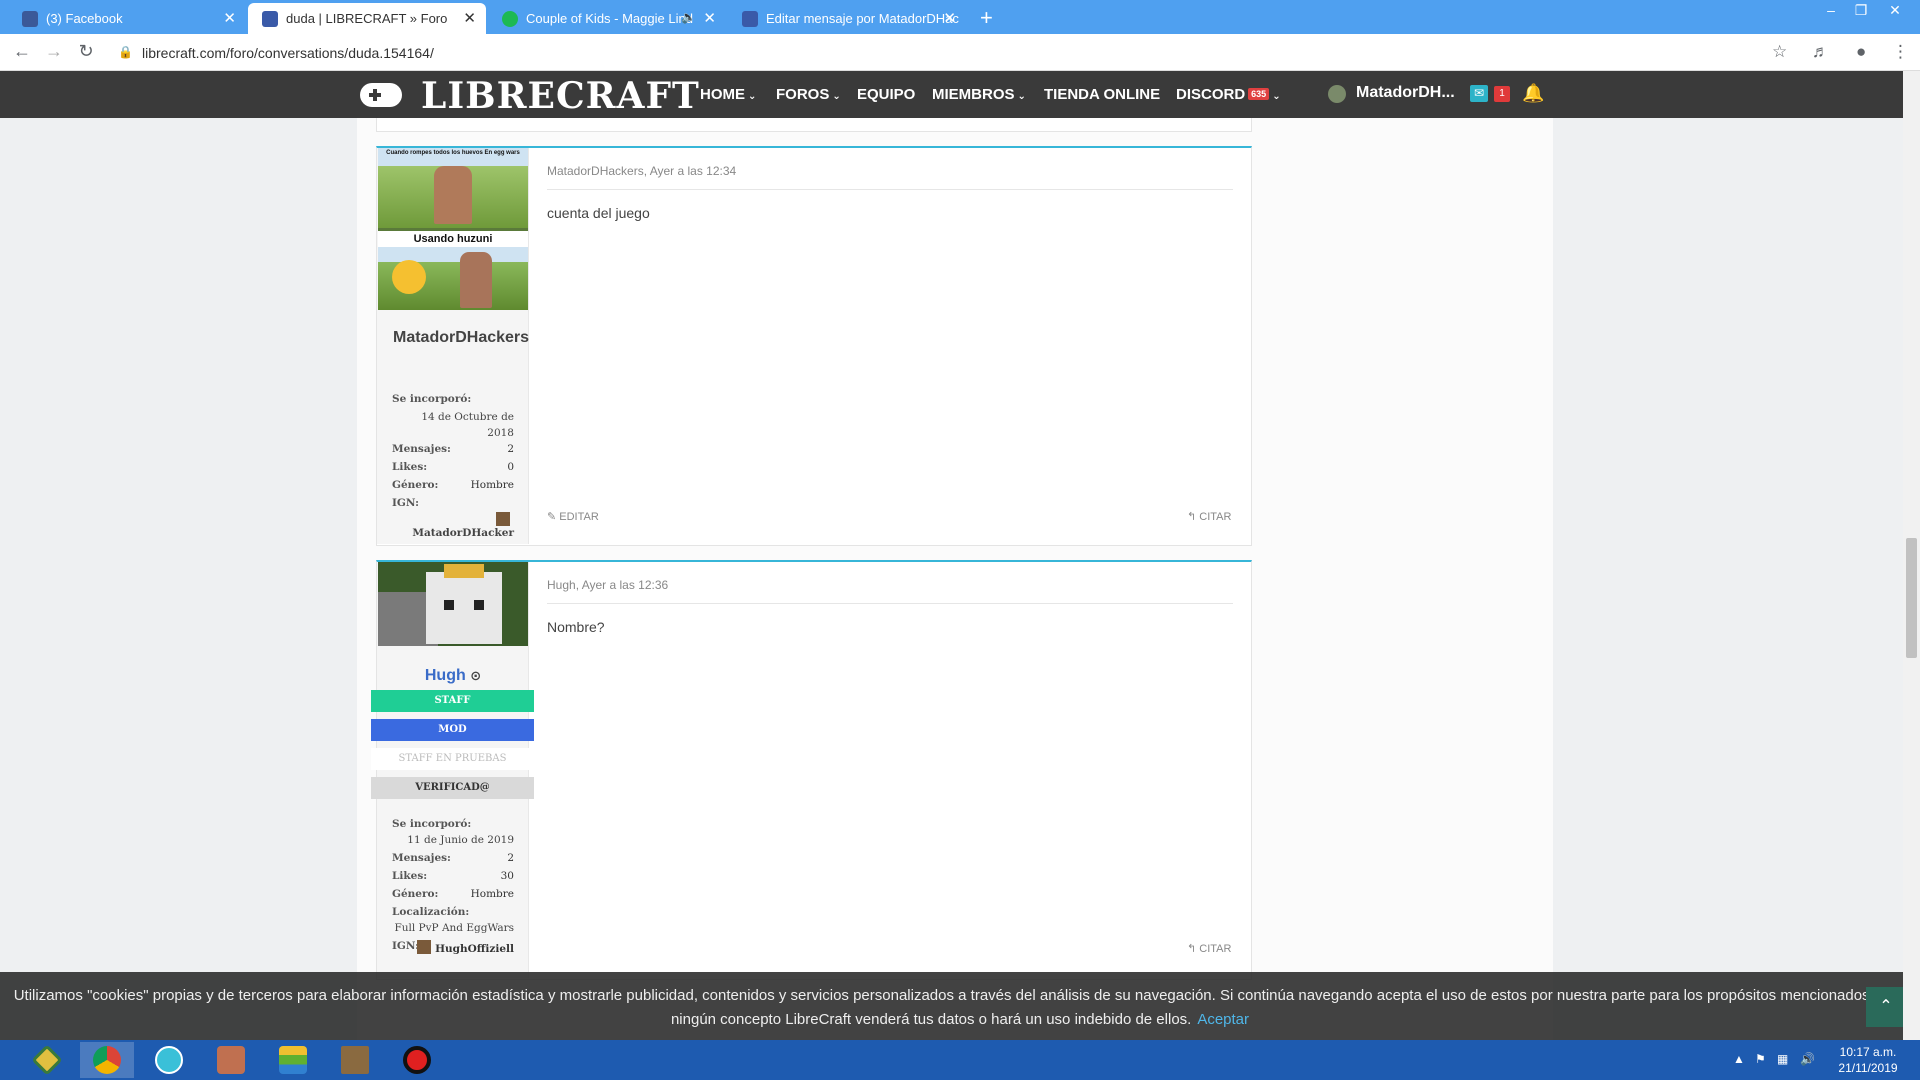 This screenshot has width=1920, height=1080. I want to click on taskbar-app-clock, so click(169, 1060).